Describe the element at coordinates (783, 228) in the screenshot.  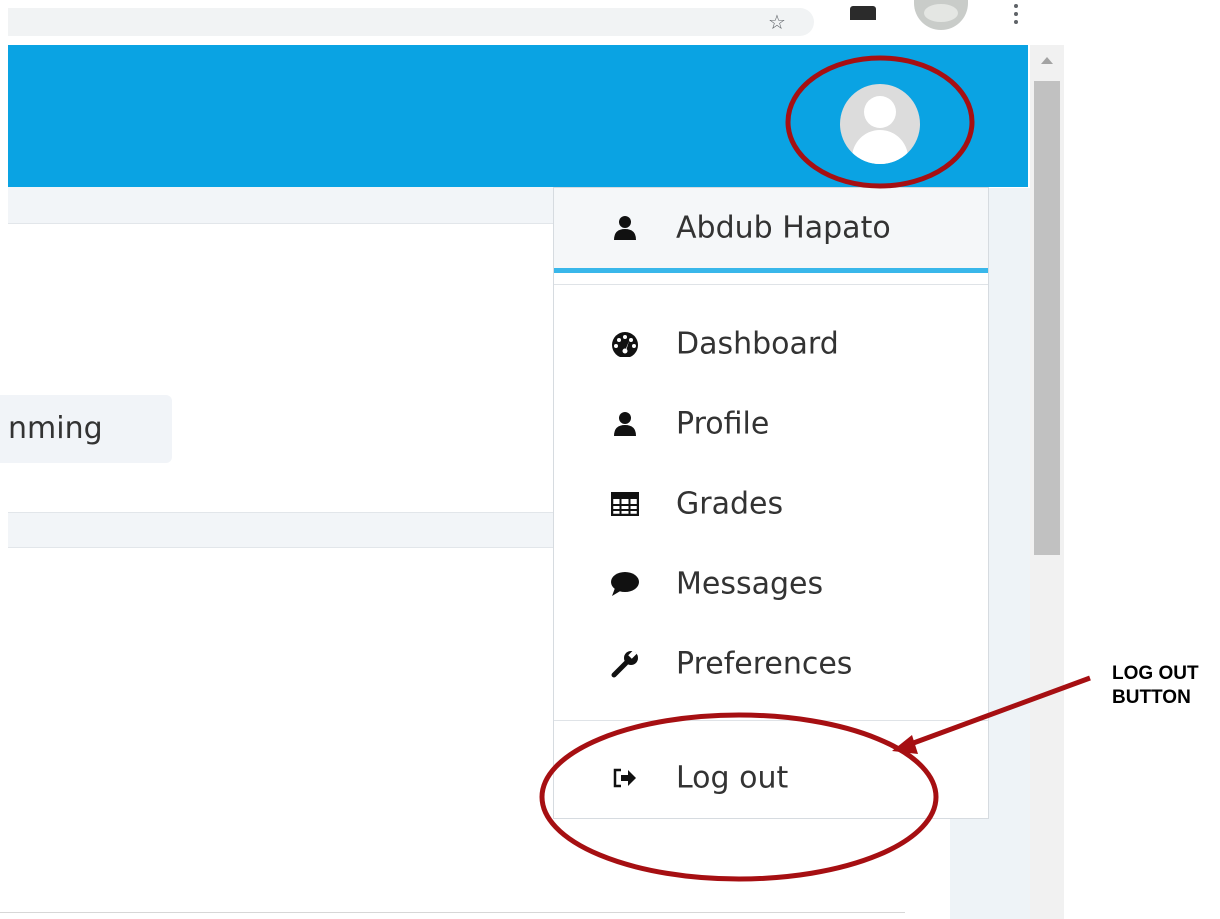
I see `menu-user-name: Abdub Hapato` at that location.